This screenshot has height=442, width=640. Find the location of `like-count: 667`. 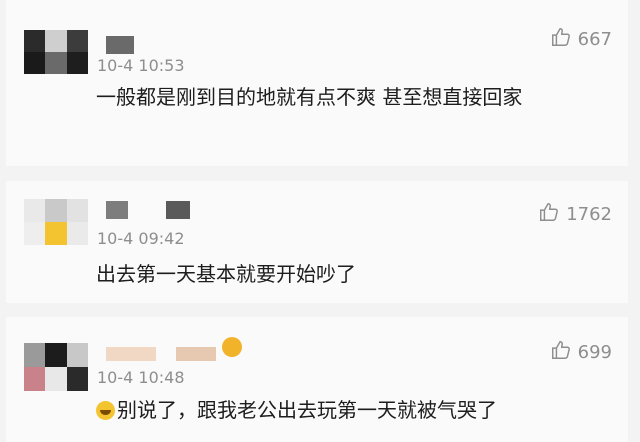

like-count: 667 is located at coordinates (594, 39).